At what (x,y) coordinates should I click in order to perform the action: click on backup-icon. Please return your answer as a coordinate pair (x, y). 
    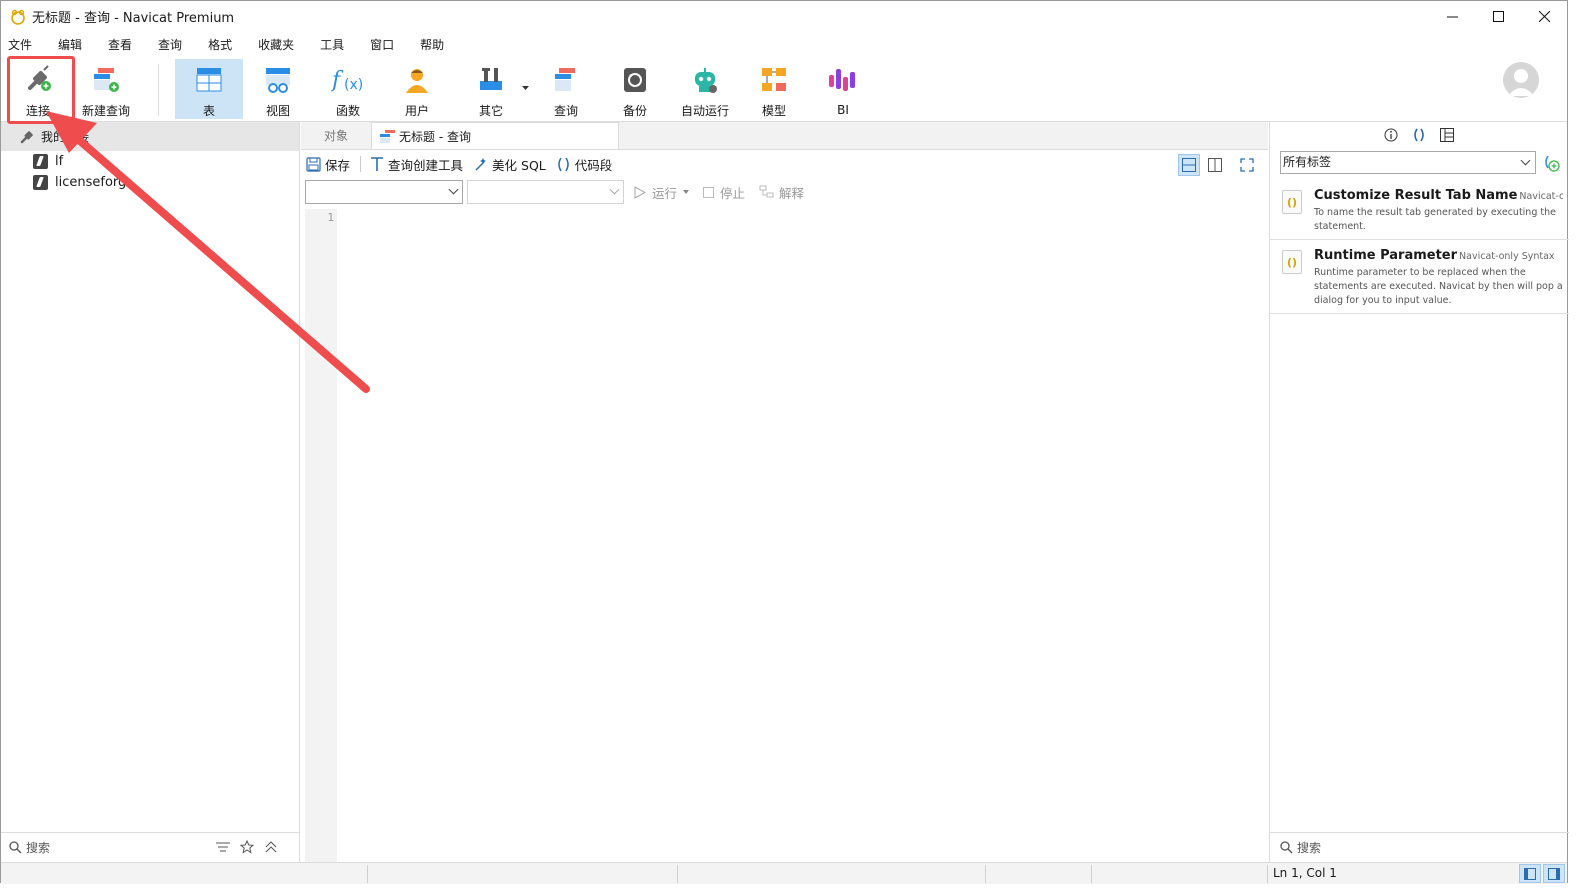
    Looking at the image, I should click on (635, 79).